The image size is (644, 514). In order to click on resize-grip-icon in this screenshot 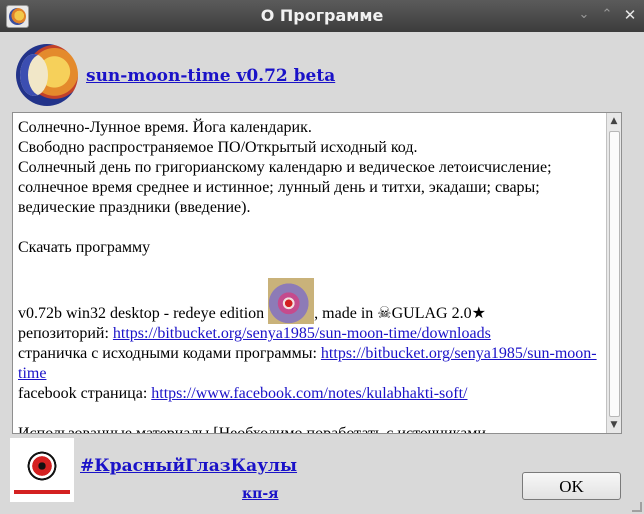, I will do `click(637, 507)`.